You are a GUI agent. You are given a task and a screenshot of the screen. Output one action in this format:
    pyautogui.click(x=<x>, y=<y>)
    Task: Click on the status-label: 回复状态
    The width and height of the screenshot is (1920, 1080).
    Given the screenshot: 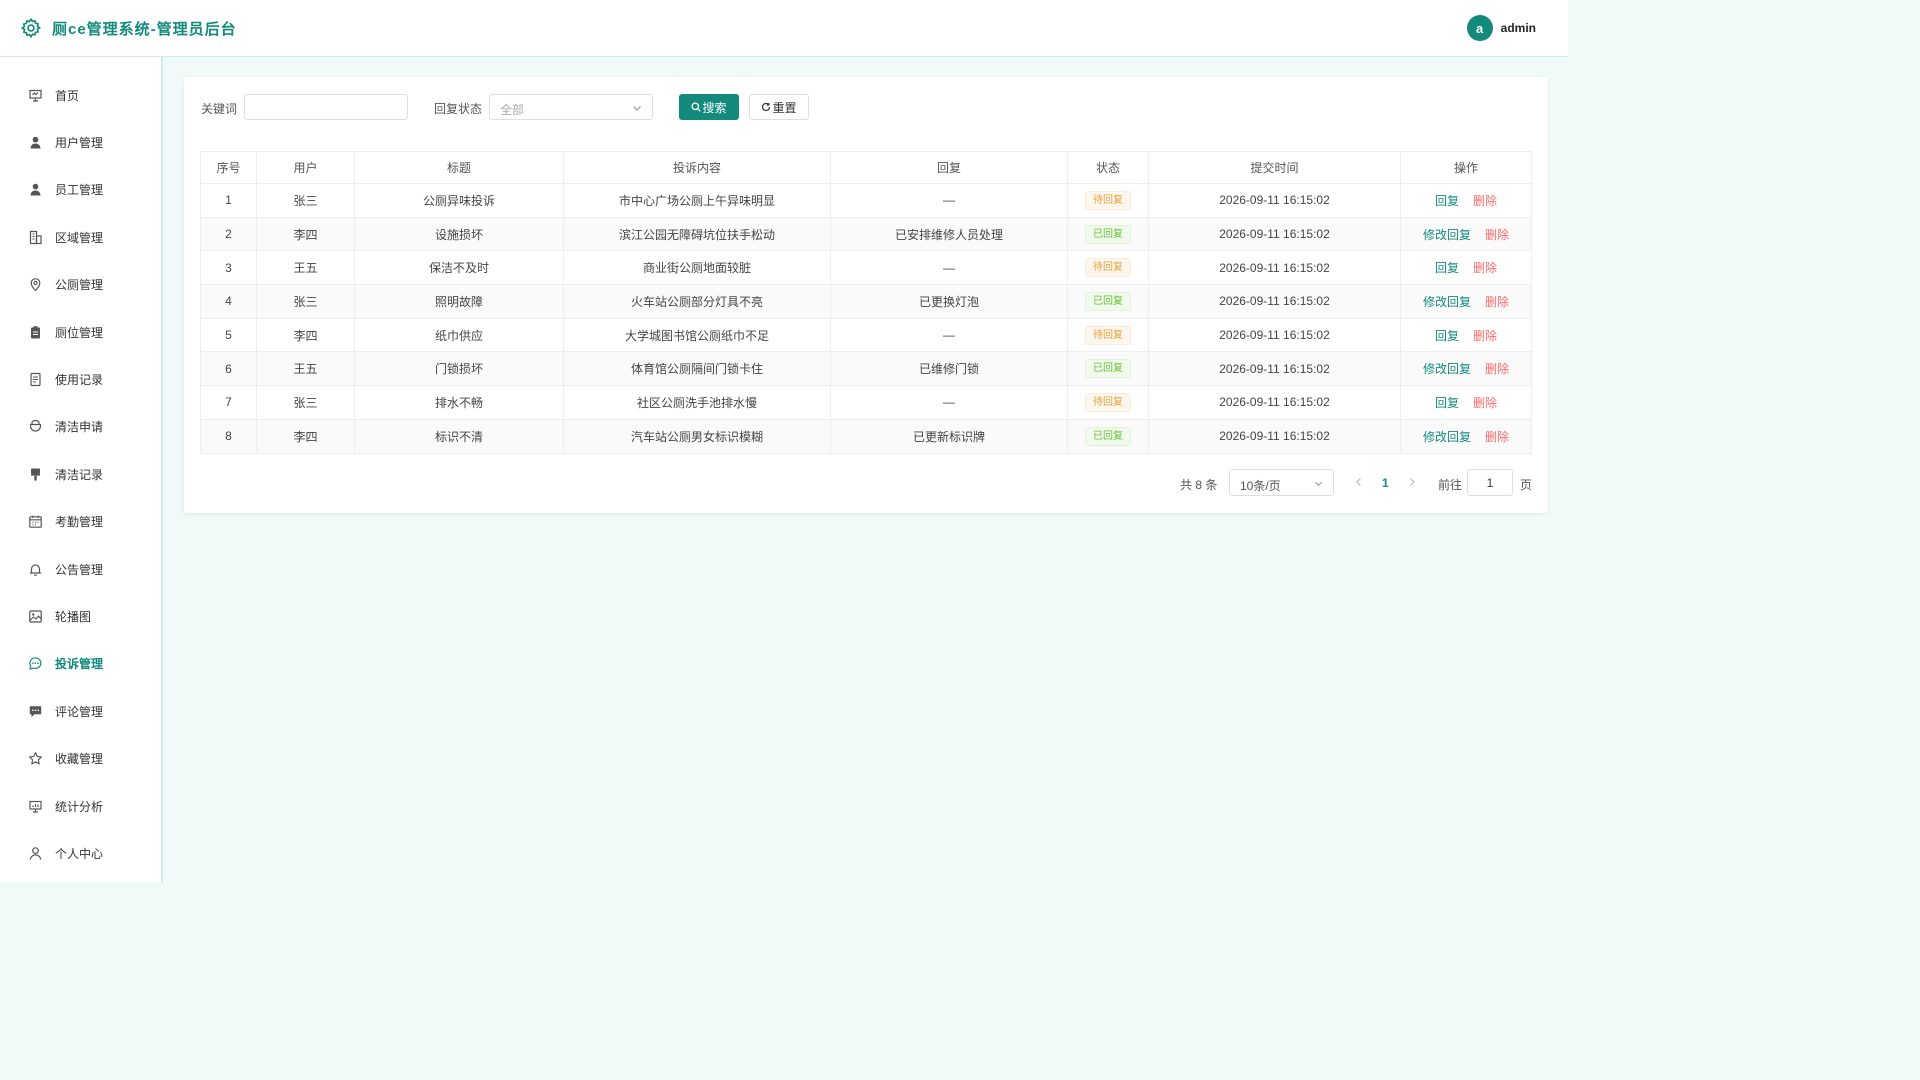 What is the action you would take?
    pyautogui.click(x=458, y=109)
    